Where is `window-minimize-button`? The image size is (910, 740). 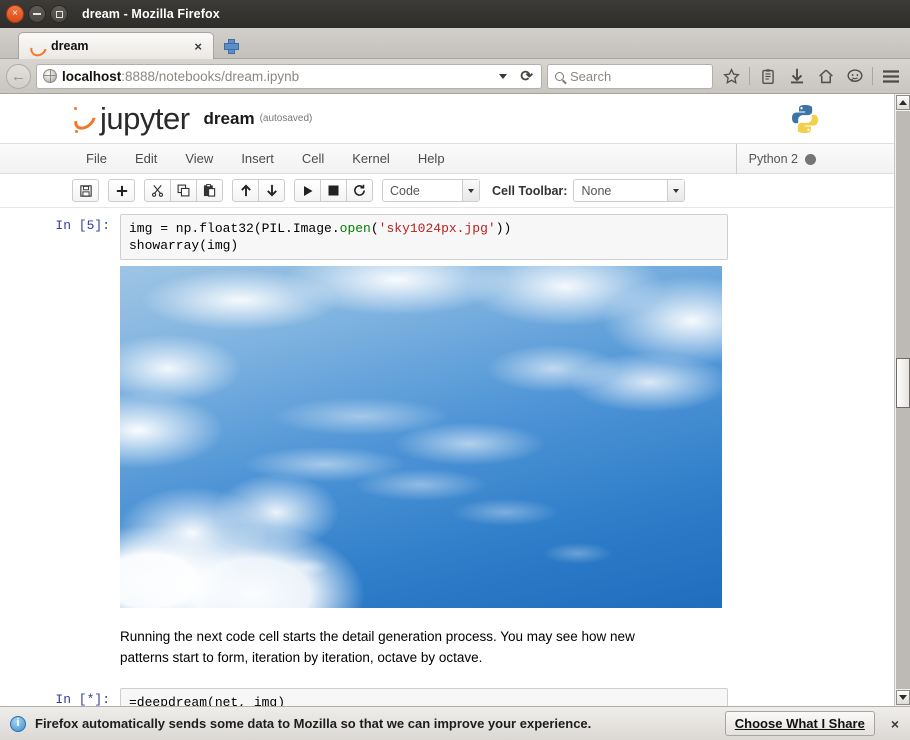 window-minimize-button is located at coordinates (37, 14).